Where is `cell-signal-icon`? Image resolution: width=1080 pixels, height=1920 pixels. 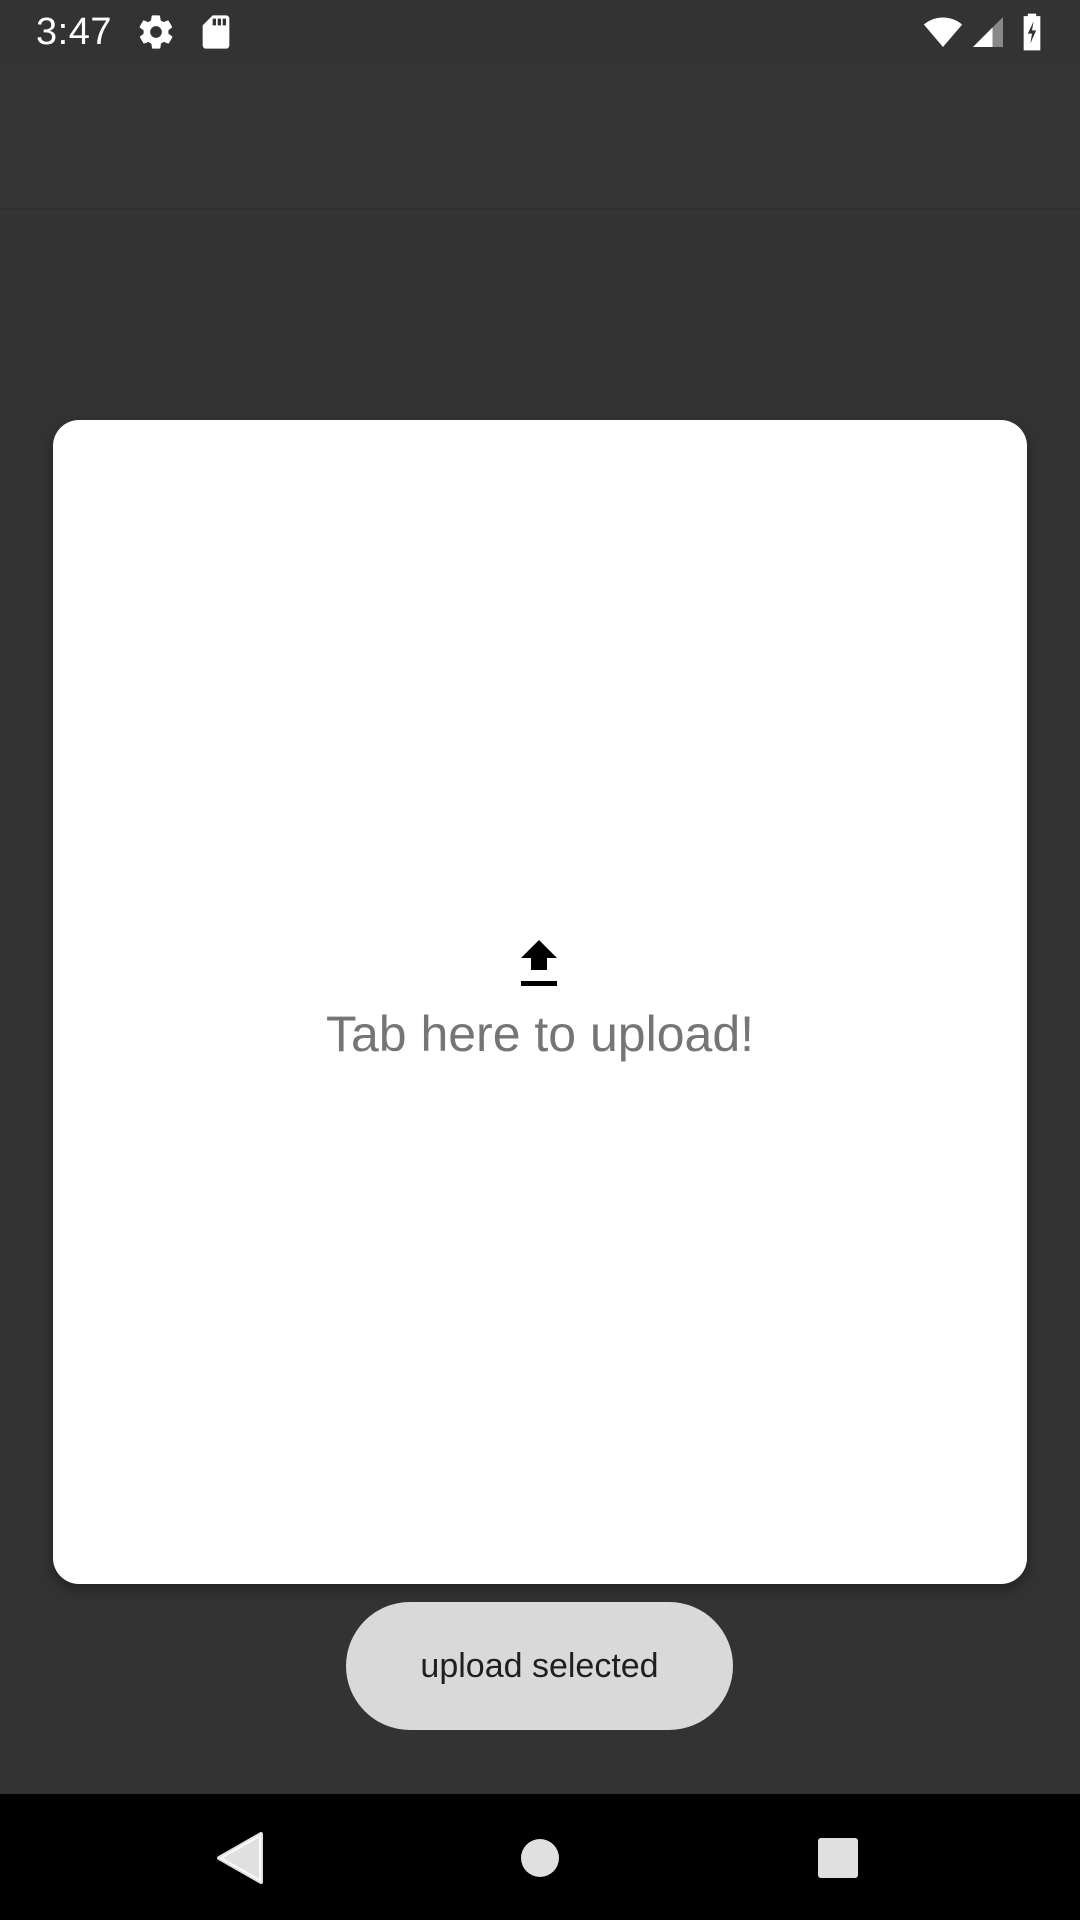 cell-signal-icon is located at coordinates (988, 32).